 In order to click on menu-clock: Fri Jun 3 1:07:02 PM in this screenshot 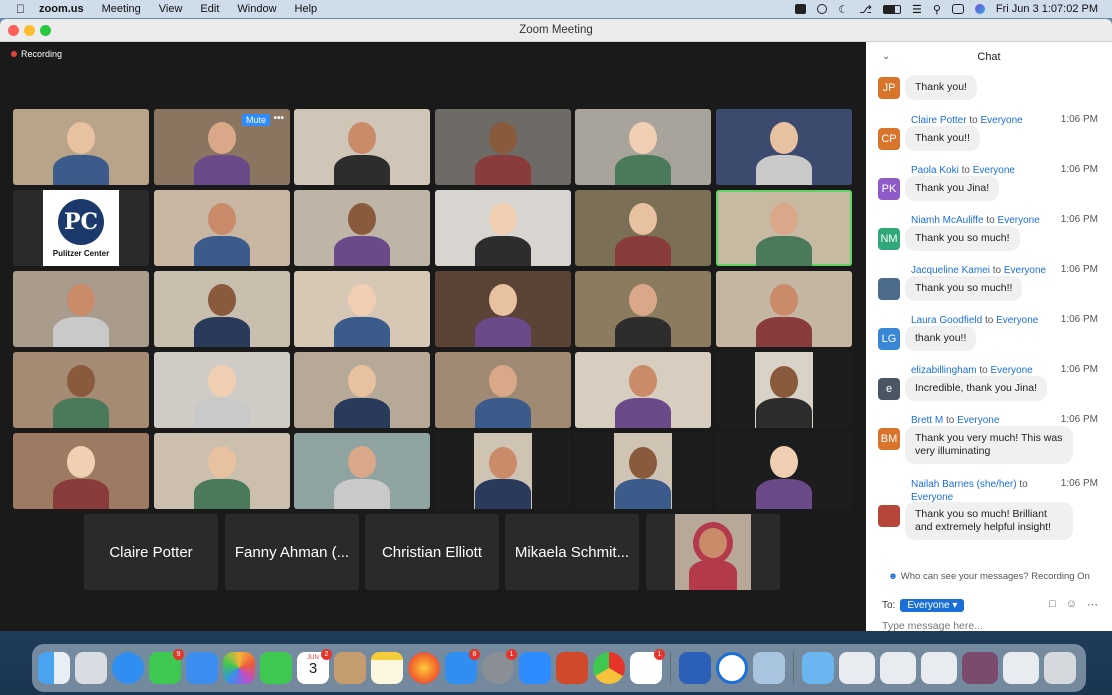, I will do `click(1047, 9)`.